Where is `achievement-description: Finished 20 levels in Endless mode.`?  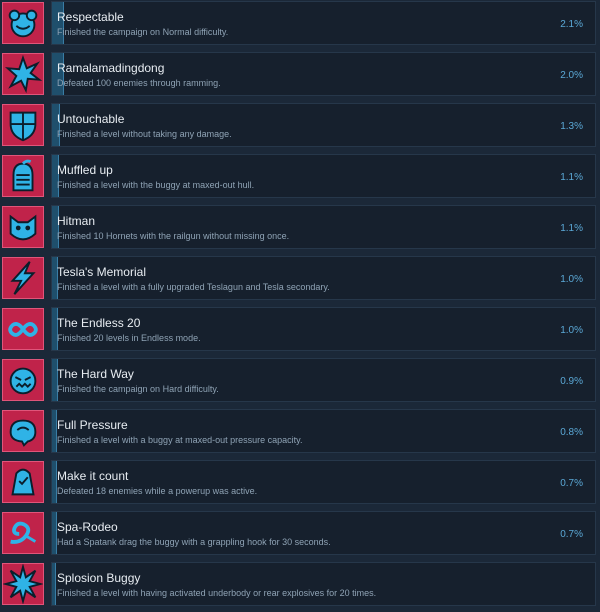
achievement-description: Finished 20 levels in Endless mode. is located at coordinates (129, 338).